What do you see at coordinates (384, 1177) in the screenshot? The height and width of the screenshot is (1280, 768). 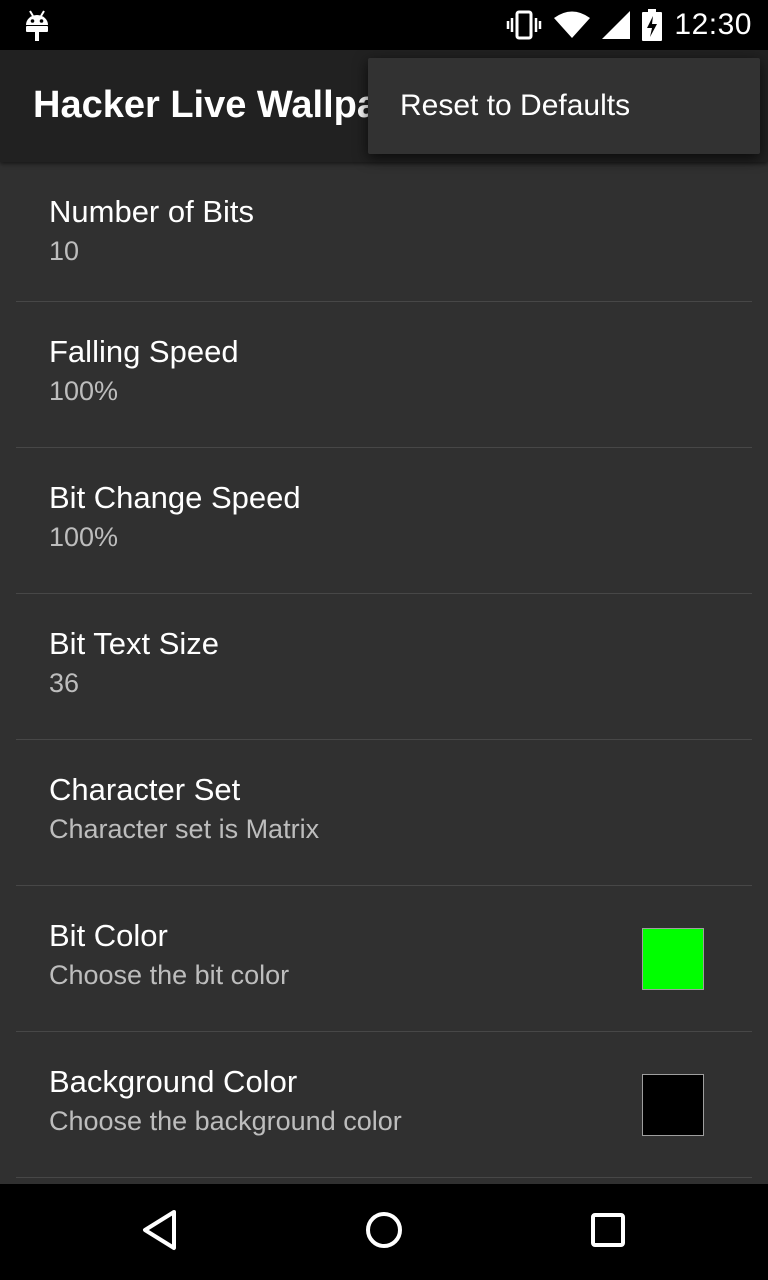 I see `divider` at bounding box center [384, 1177].